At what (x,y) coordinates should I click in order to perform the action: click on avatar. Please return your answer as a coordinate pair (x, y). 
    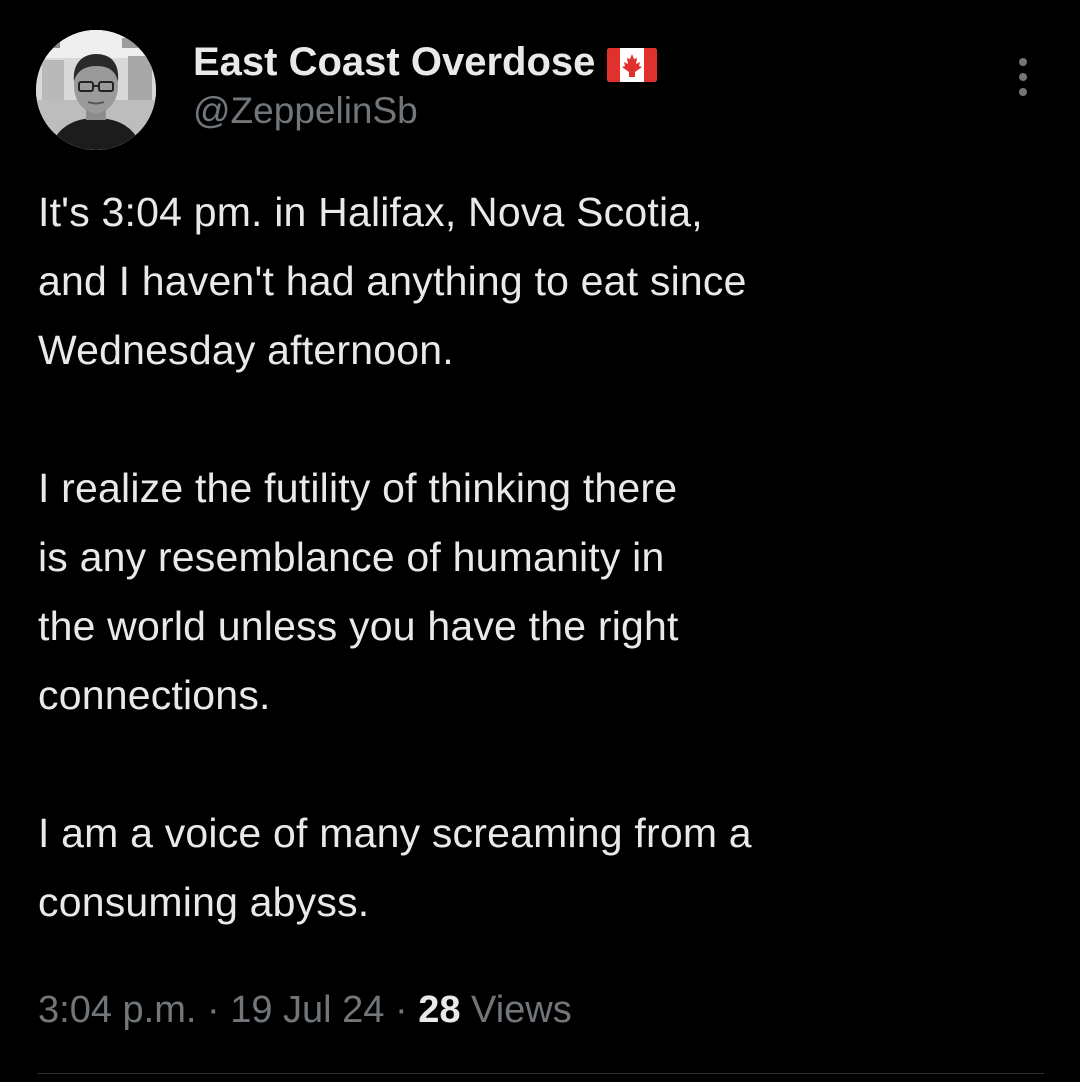
    Looking at the image, I should click on (96, 90).